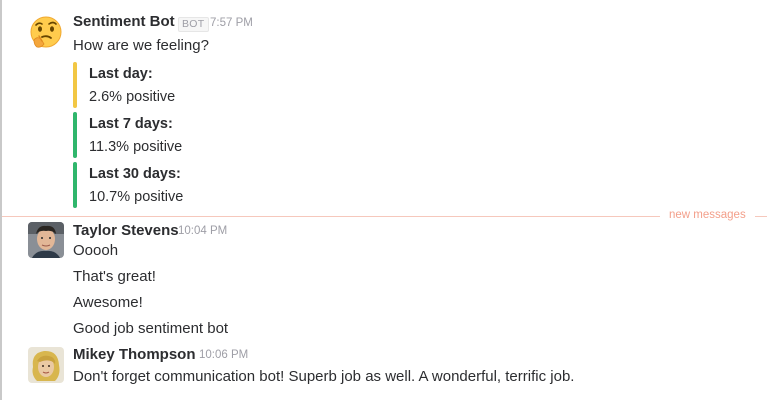  Describe the element at coordinates (183, 185) in the screenshot. I see `attachment-last-30-days: Last 30 days: 10.7% positive` at that location.